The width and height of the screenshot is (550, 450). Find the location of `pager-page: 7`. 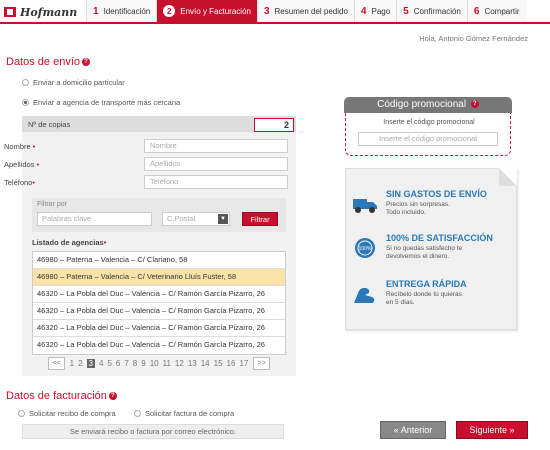

pager-page: 7 is located at coordinates (126, 363).